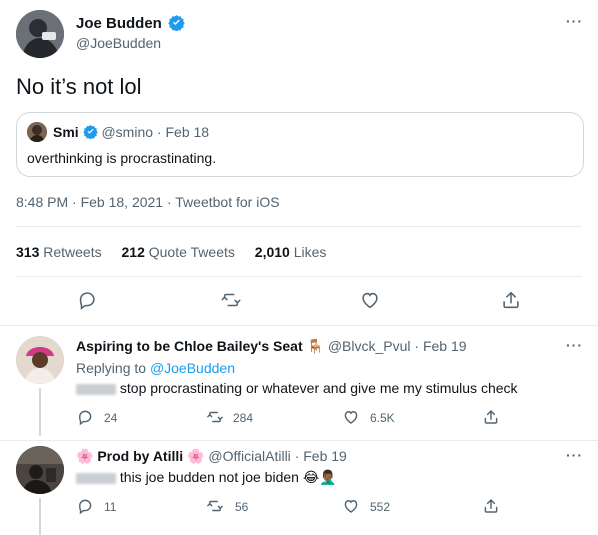 The image size is (598, 535). I want to click on reply-author-name: Prod by Atilli, so click(140, 456).